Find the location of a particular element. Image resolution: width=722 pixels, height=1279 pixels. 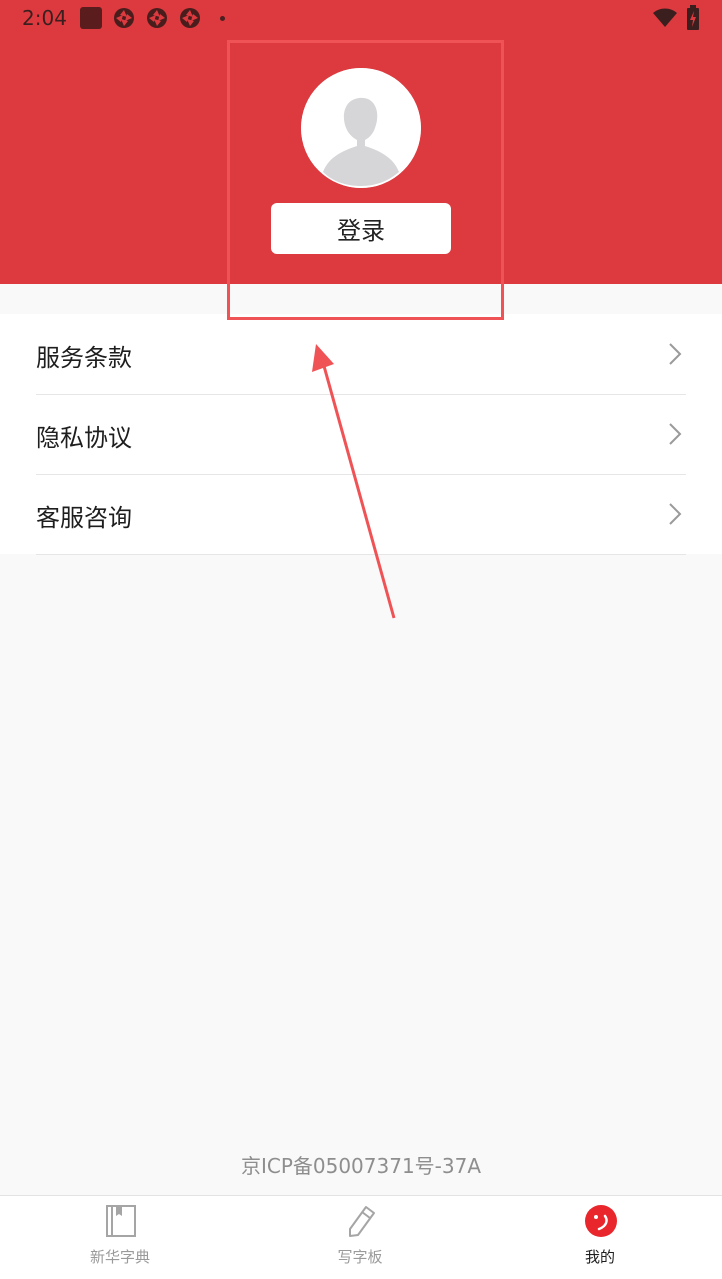

battery-charging-icon is located at coordinates (693, 17).